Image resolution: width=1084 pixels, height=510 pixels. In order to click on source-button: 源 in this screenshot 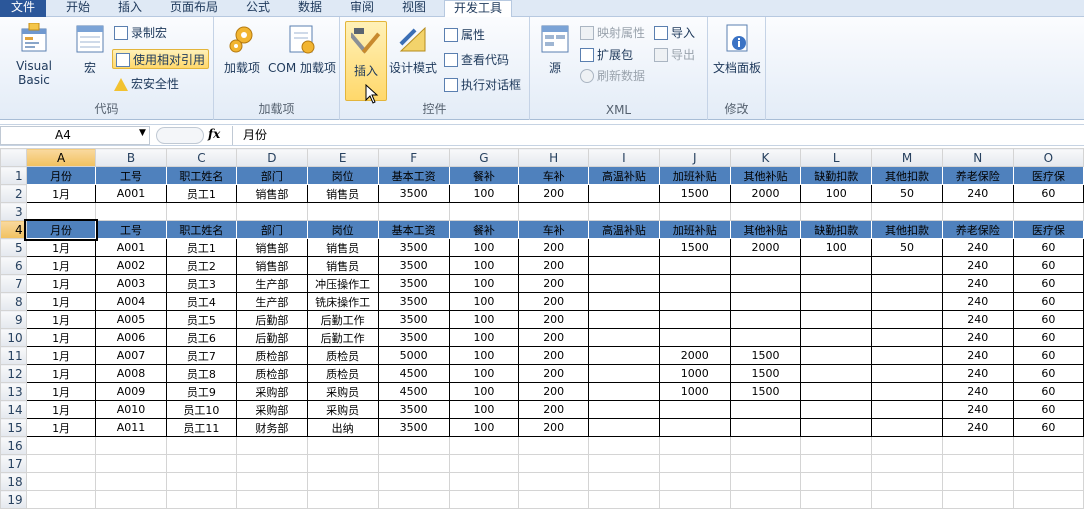, I will do `click(555, 49)`.